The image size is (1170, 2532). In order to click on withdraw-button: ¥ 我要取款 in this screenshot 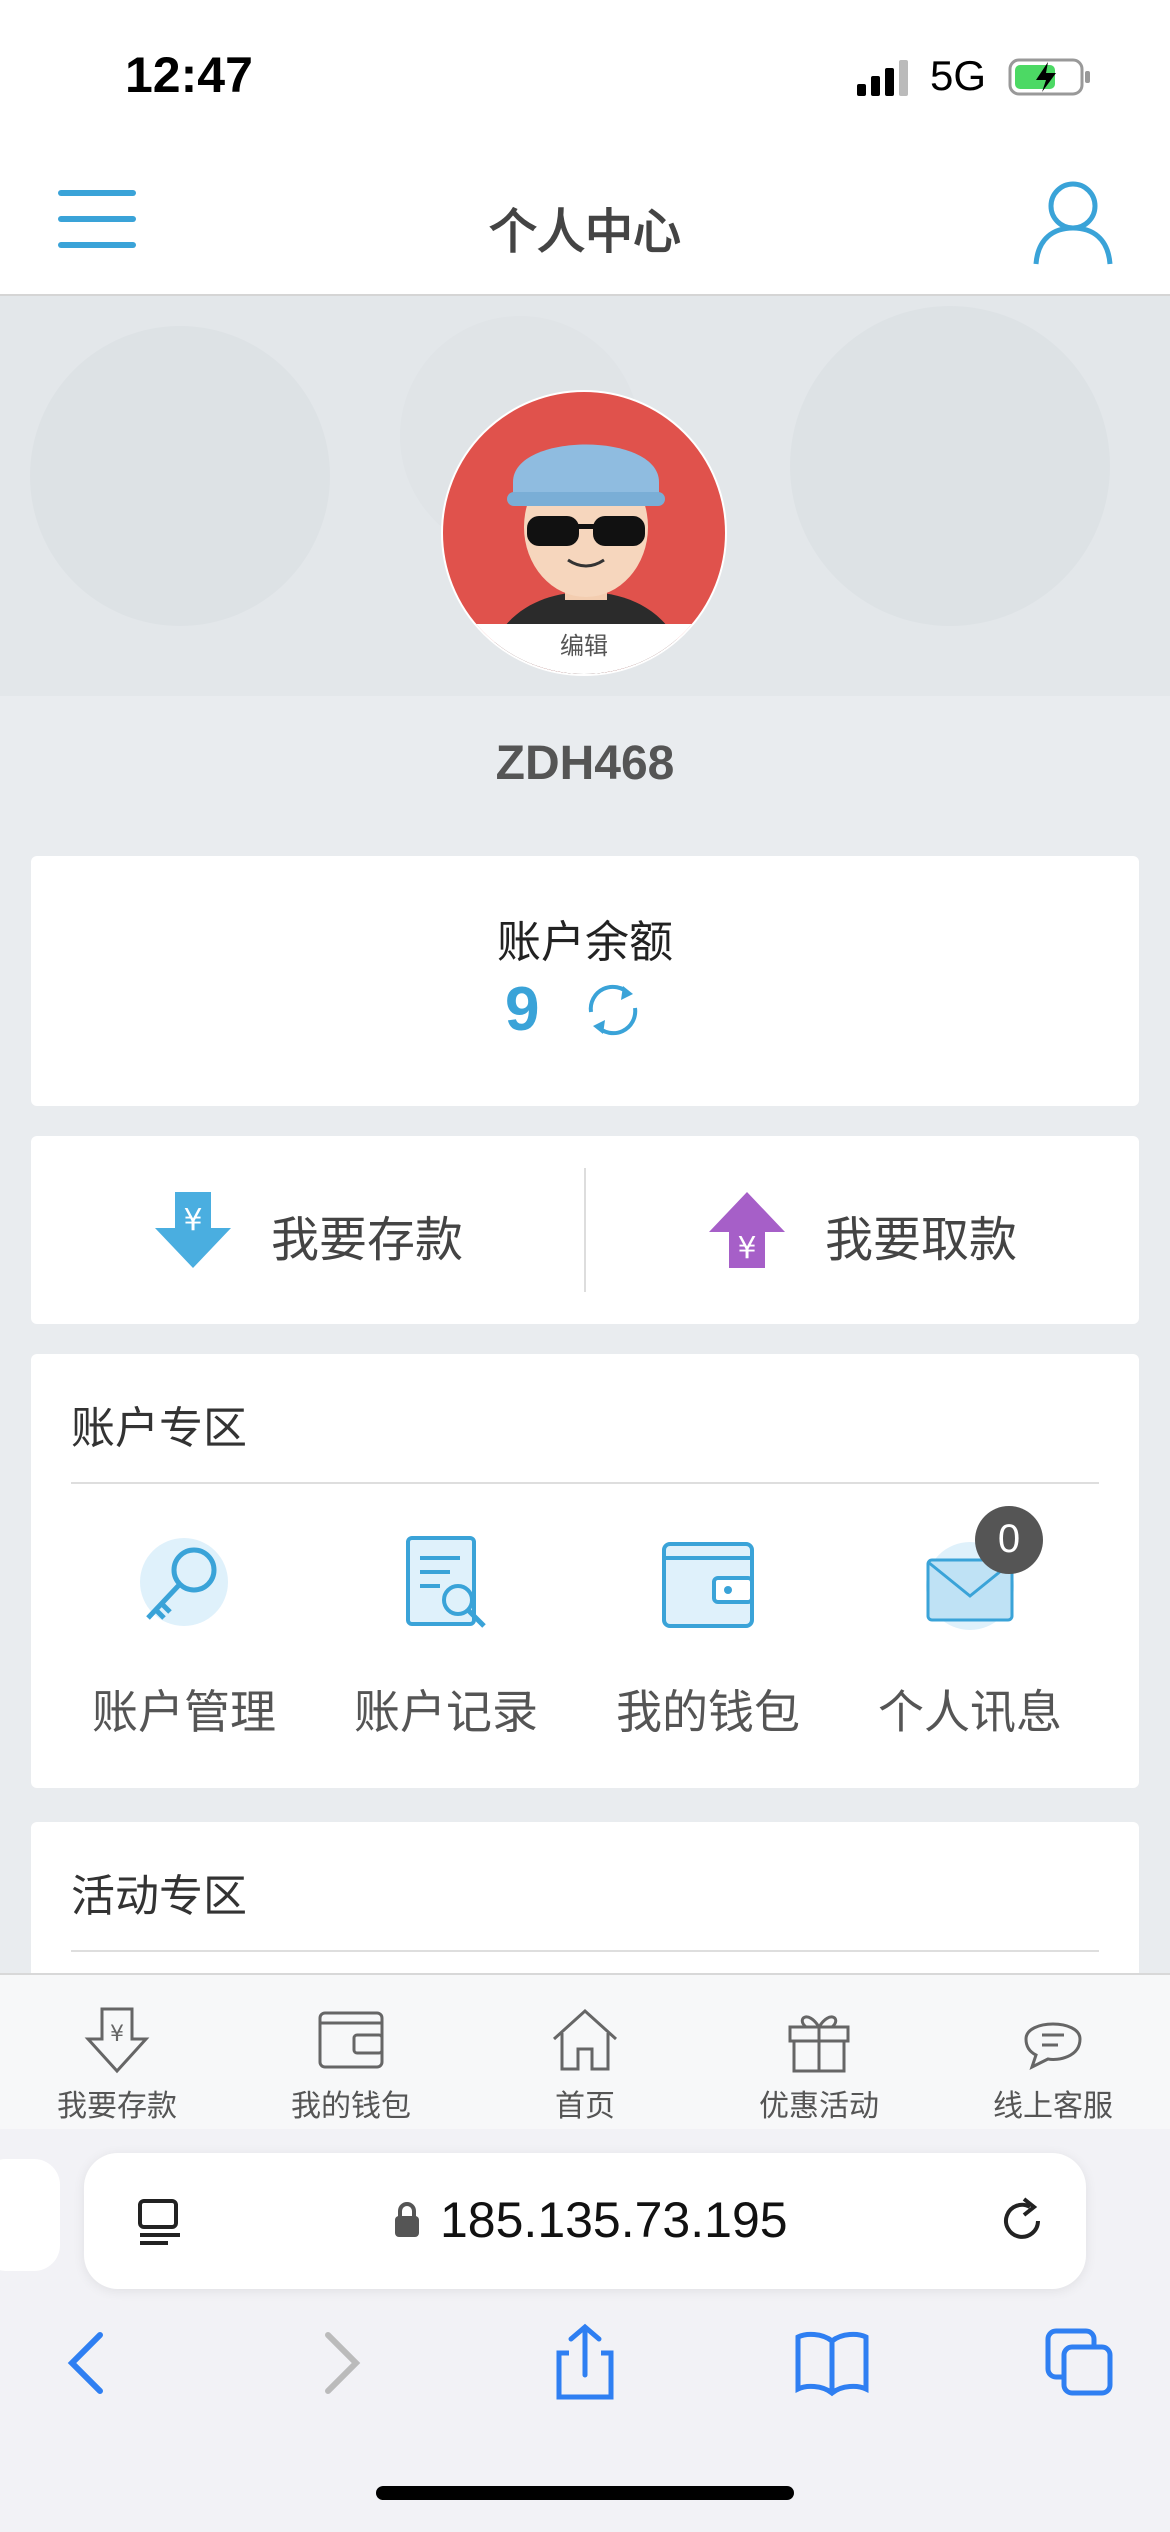, I will do `click(862, 1230)`.